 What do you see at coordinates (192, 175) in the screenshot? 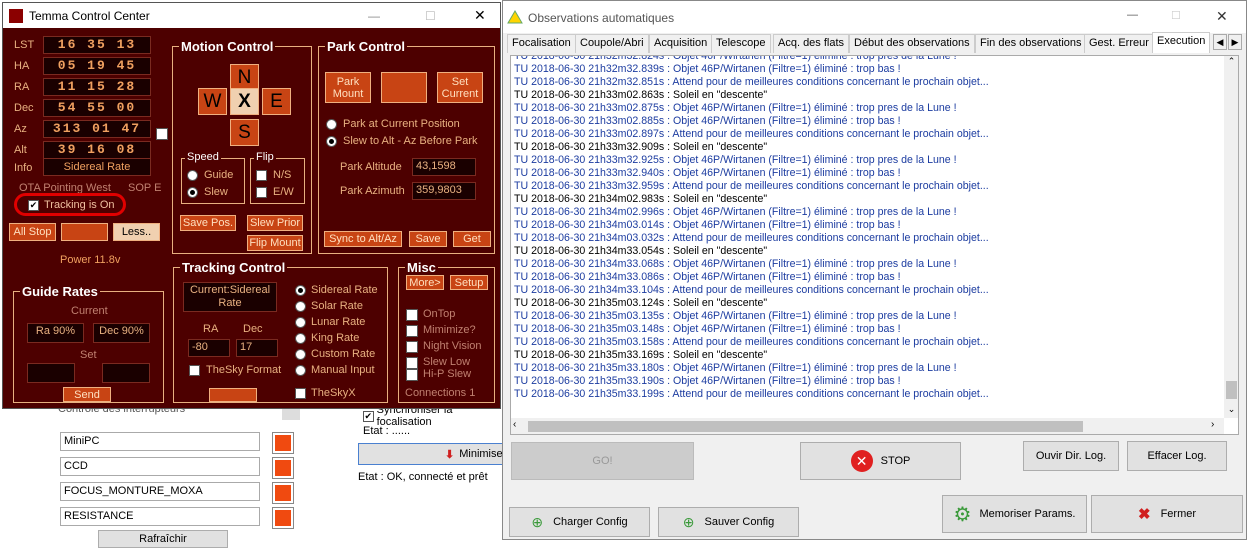
I see `guide-radio` at bounding box center [192, 175].